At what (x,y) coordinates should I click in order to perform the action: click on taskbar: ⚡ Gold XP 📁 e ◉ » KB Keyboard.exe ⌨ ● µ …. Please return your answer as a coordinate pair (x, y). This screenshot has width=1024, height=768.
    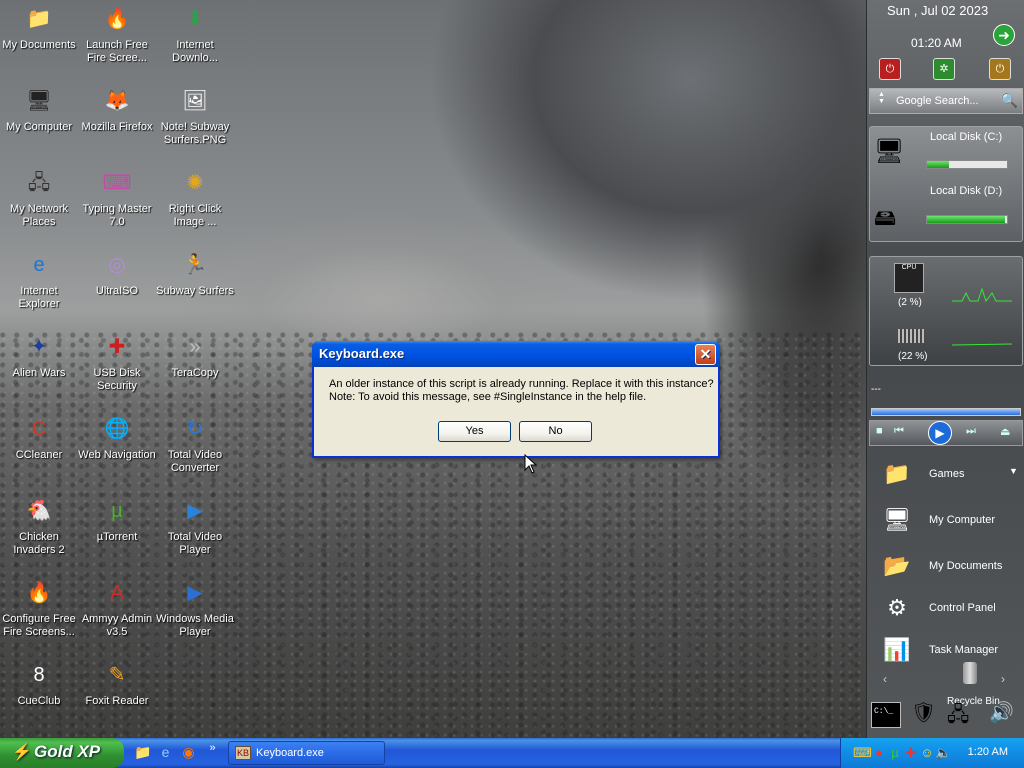
    Looking at the image, I should click on (512, 753).